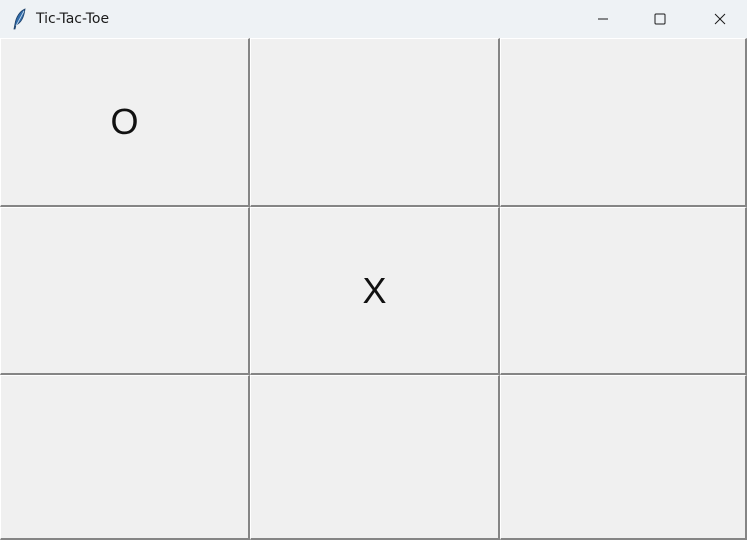 This screenshot has width=747, height=540. Describe the element at coordinates (125, 122) in the screenshot. I see `cell-0-0: O` at that location.